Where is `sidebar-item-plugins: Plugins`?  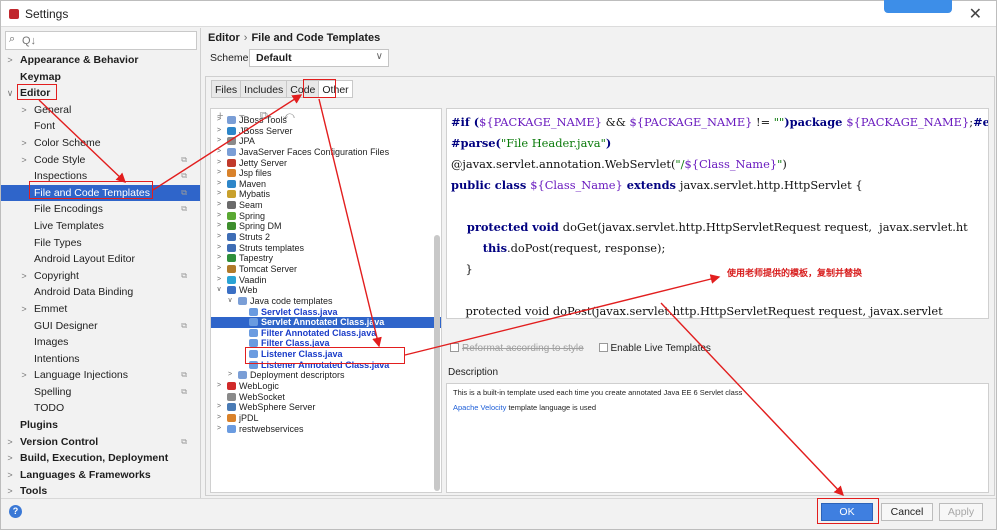
sidebar-item-plugins: Plugins is located at coordinates (100, 425).